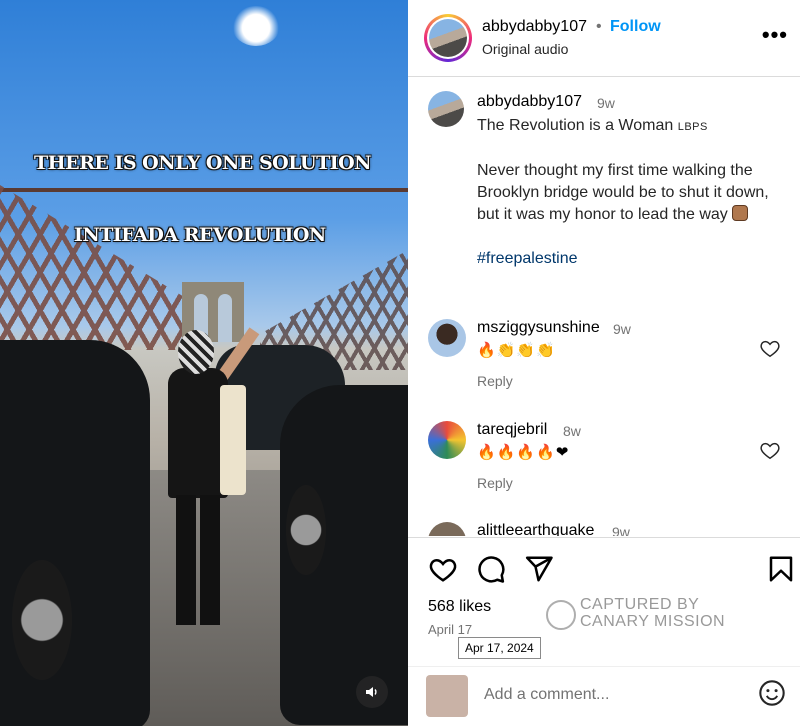 The image size is (800, 728). Describe the element at coordinates (523, 452) in the screenshot. I see `comment-text: 🔥🔥🔥🔥❤` at that location.